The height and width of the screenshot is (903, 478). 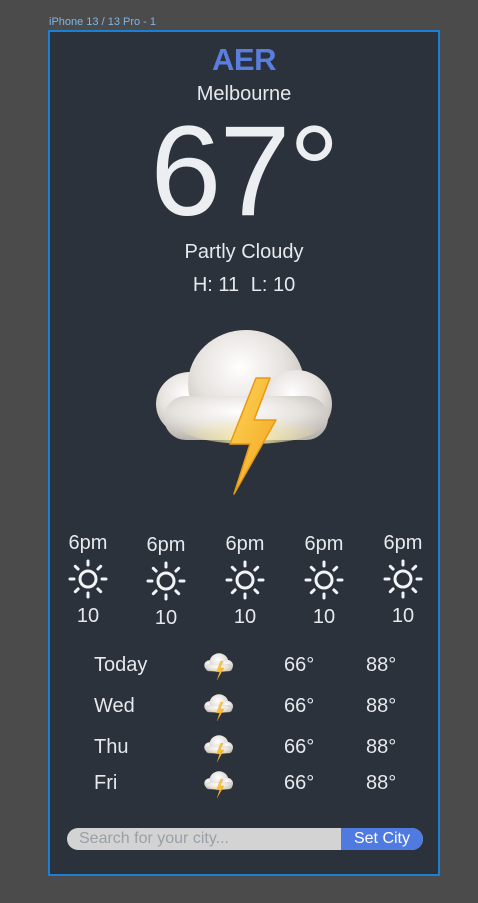 I want to click on day-name: Today, so click(x=121, y=665).